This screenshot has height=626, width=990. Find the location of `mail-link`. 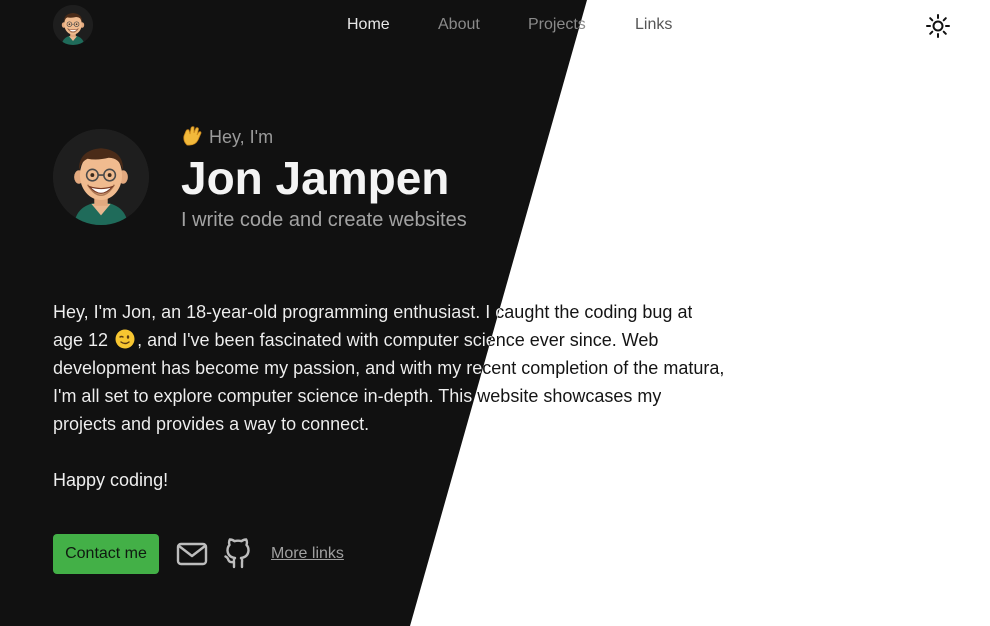

mail-link is located at coordinates (192, 554).